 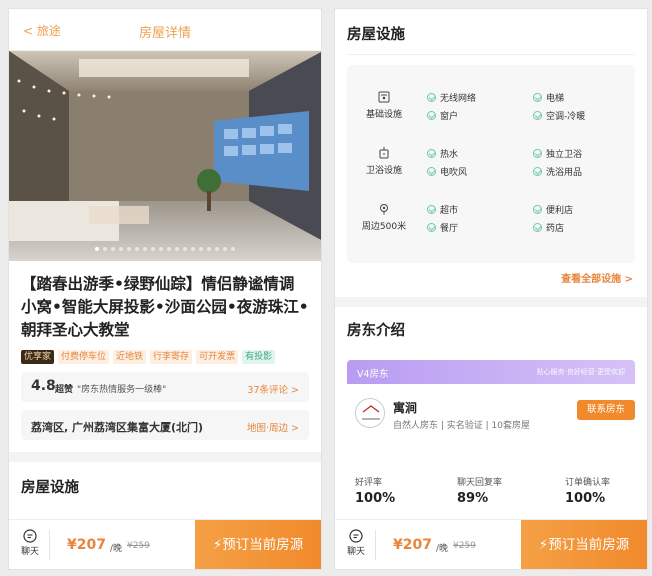 What do you see at coordinates (589, 545) in the screenshot?
I see `book-label: 预订当前房源` at bounding box center [589, 545].